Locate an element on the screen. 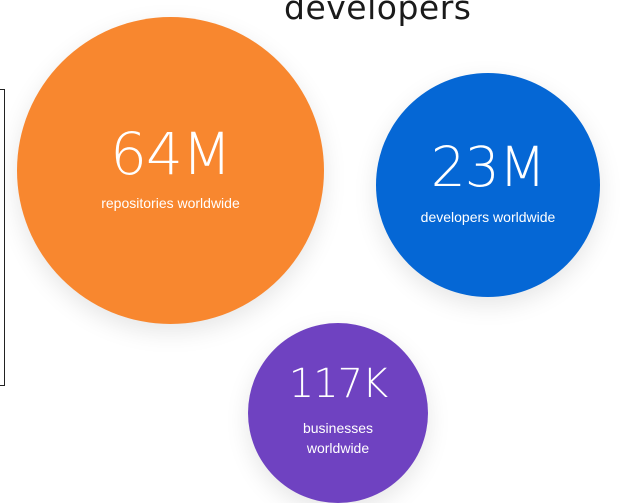 This screenshot has width=632, height=503. businesses-stat-bubble: 117K businesses worldwide is located at coordinates (338, 413).